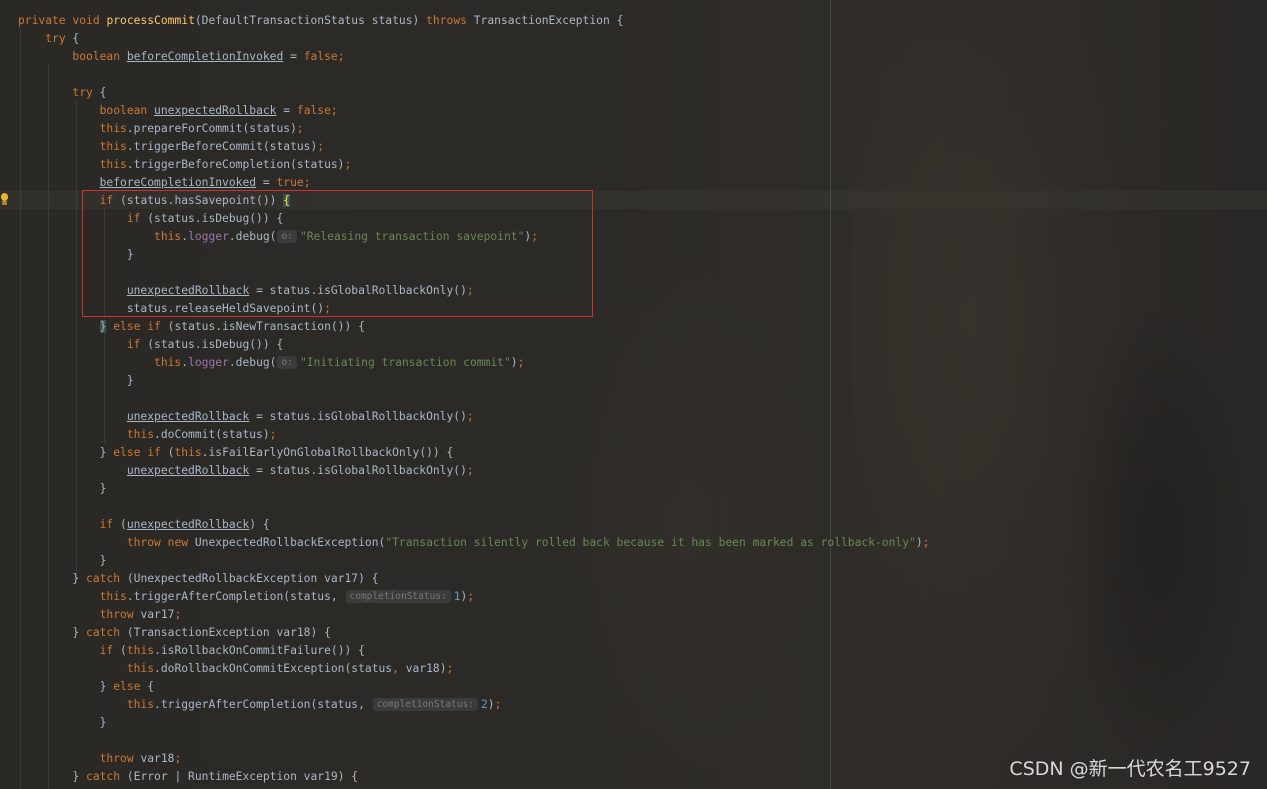  I want to click on code-line: } else {, so click(86, 687).